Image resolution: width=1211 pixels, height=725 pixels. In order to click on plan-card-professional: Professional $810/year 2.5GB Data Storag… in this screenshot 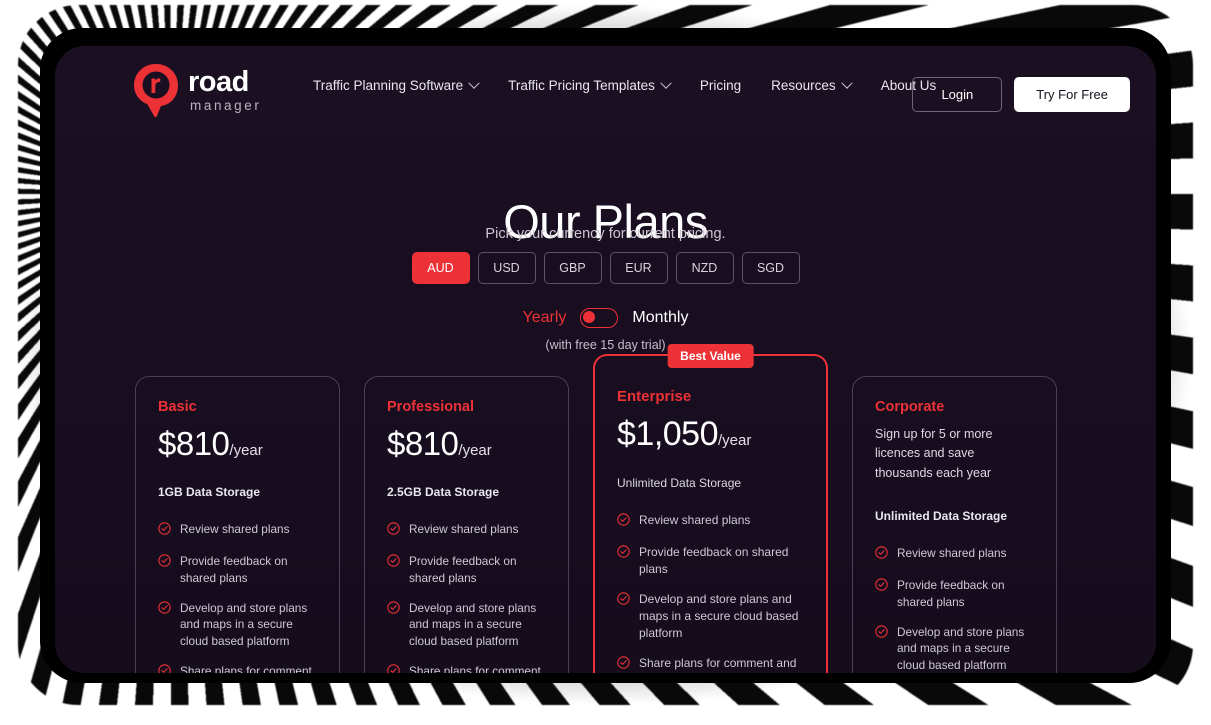, I will do `click(466, 524)`.